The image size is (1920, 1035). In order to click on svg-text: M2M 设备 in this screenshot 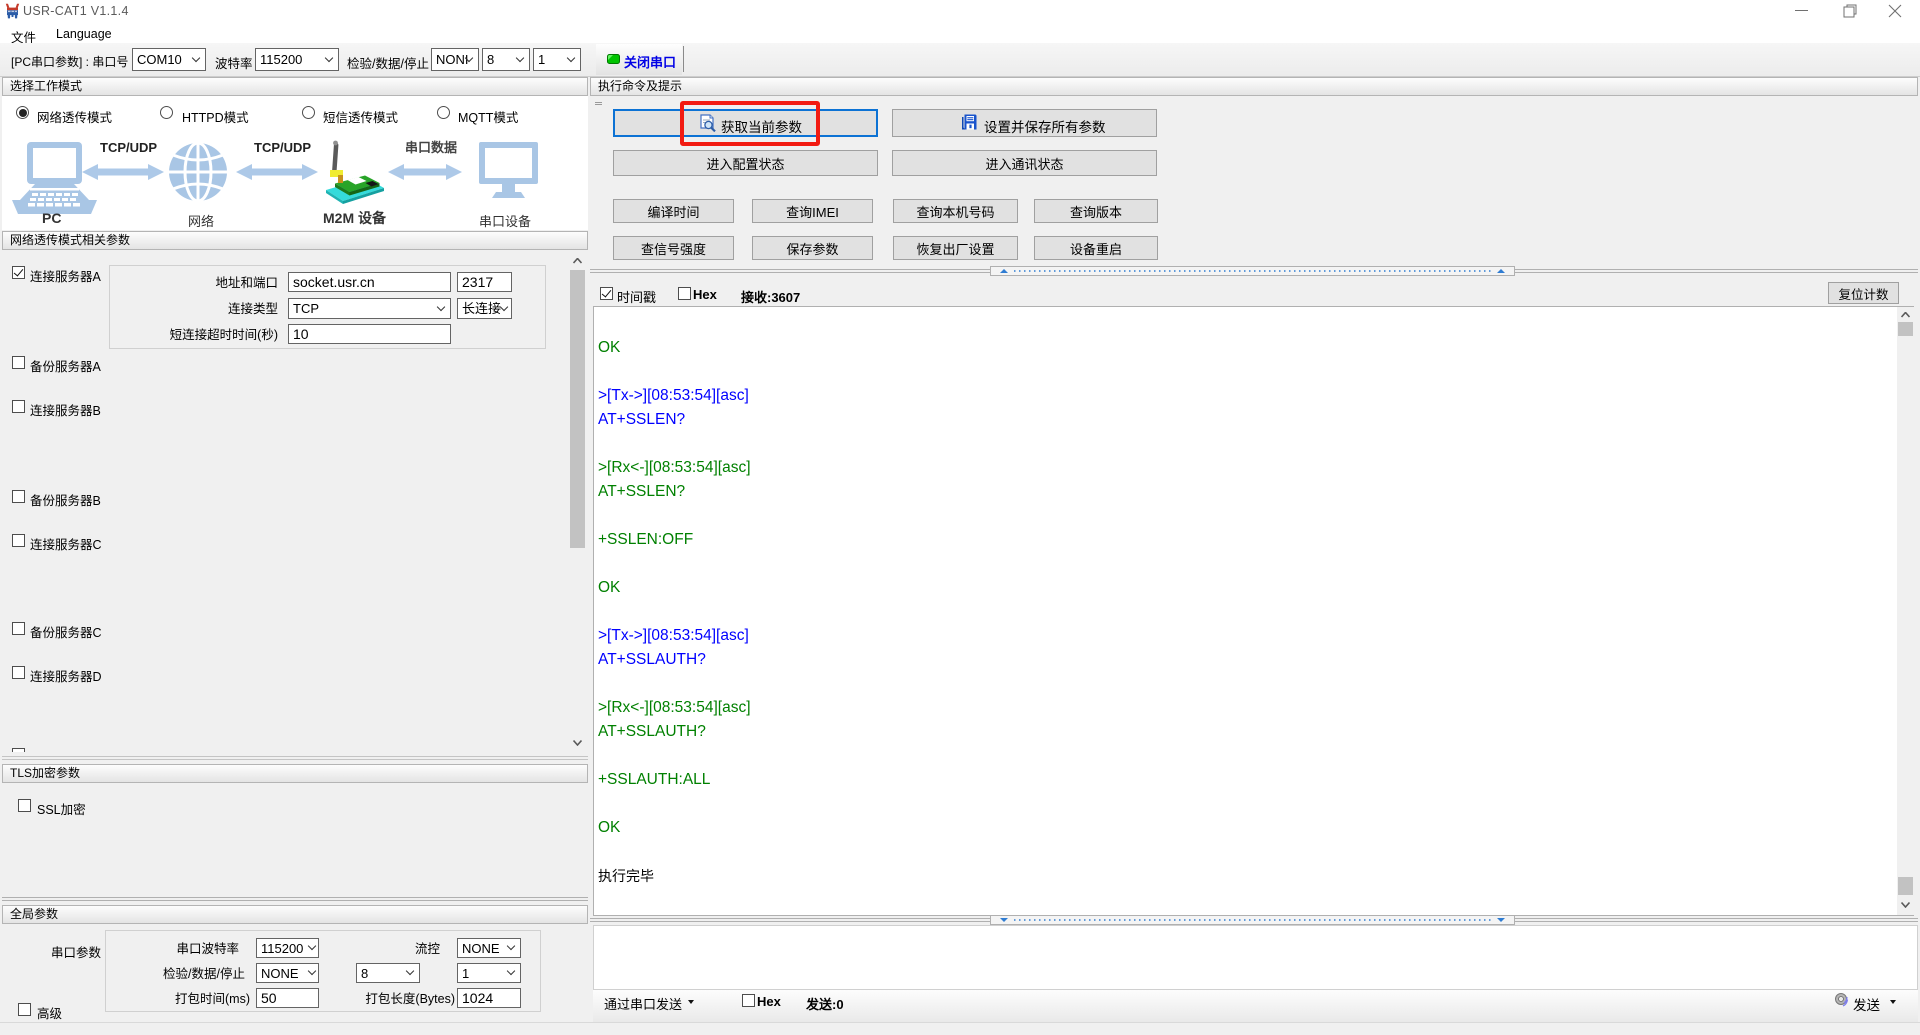, I will do `click(355, 218)`.